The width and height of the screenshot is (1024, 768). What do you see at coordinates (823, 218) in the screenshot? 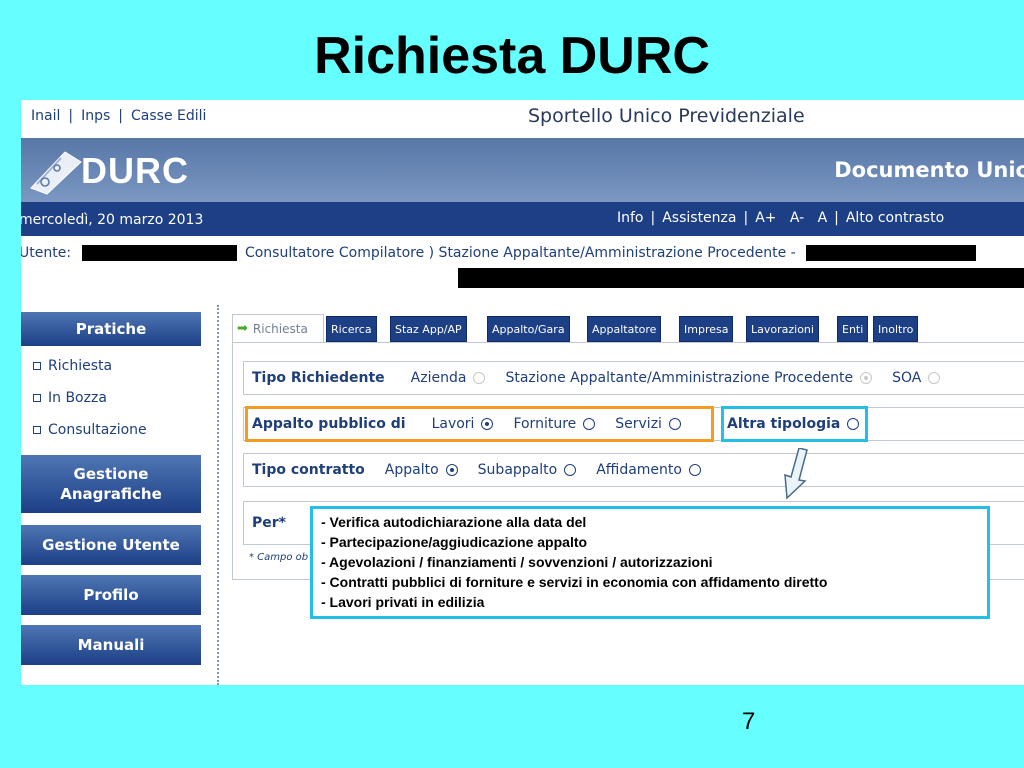
I see `menu-font-normal: A` at bounding box center [823, 218].